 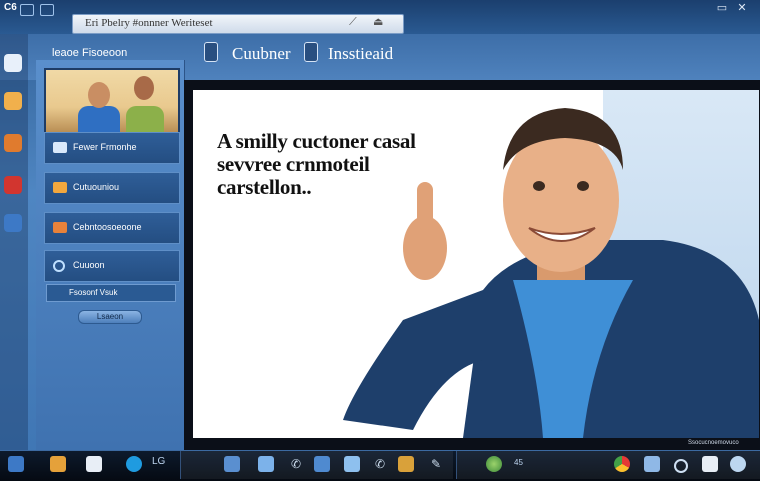 What do you see at coordinates (622, 464) in the screenshot?
I see `chrome-icon` at bounding box center [622, 464].